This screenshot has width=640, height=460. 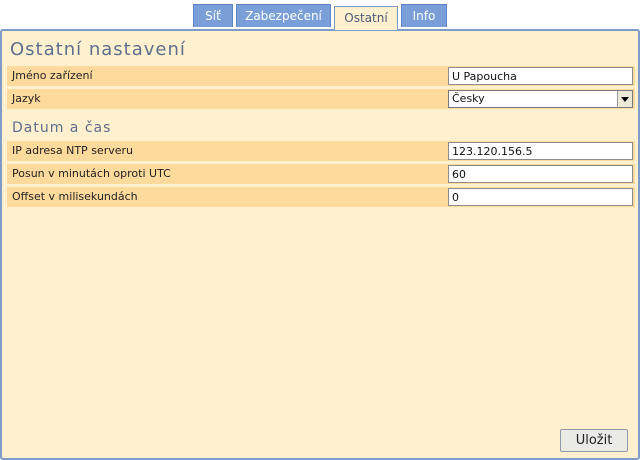 What do you see at coordinates (321, 197) in the screenshot?
I see `ms-offset-row: Offset v milisekundách` at bounding box center [321, 197].